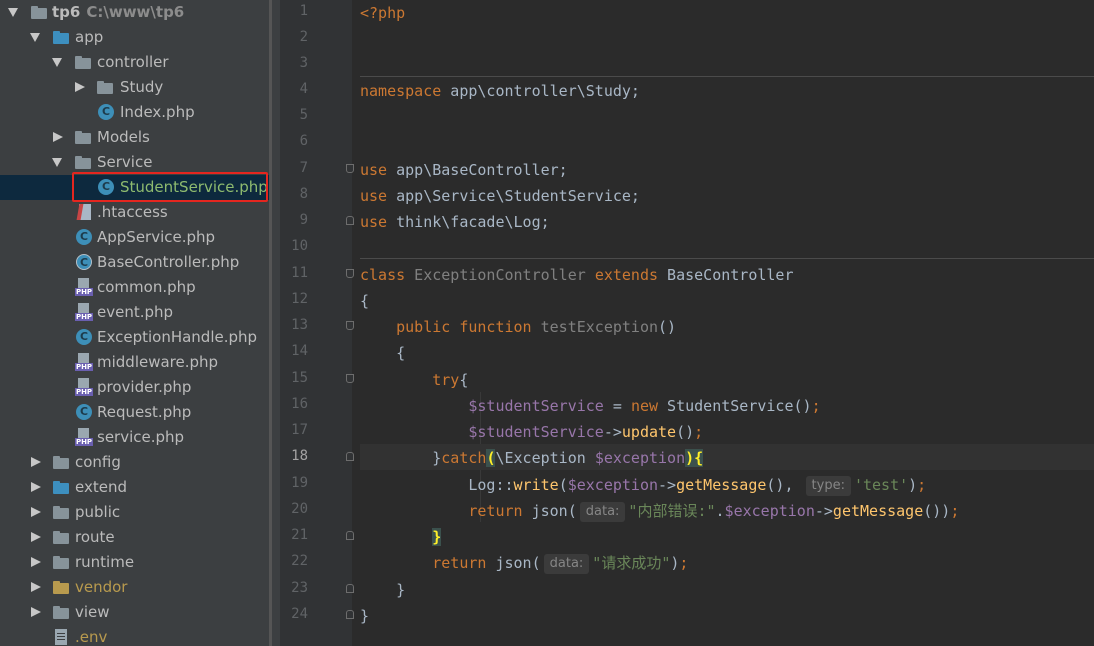 The height and width of the screenshot is (646, 1094). I want to click on tree-item-label: app, so click(89, 37).